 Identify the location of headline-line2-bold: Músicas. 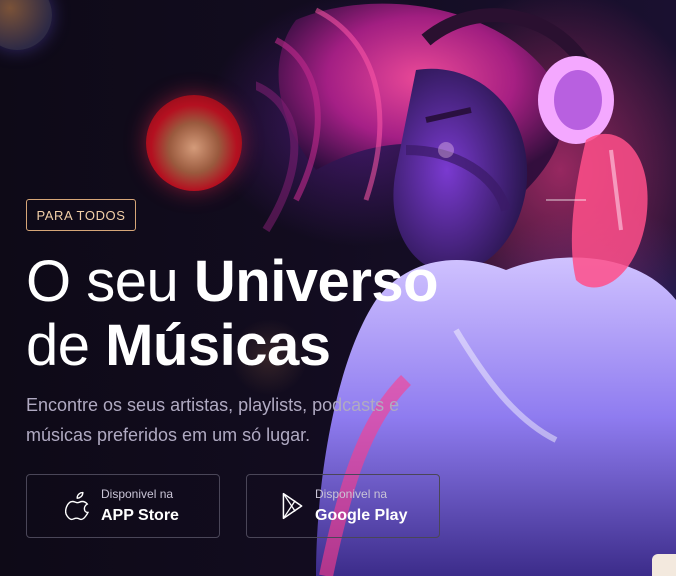
(218, 345).